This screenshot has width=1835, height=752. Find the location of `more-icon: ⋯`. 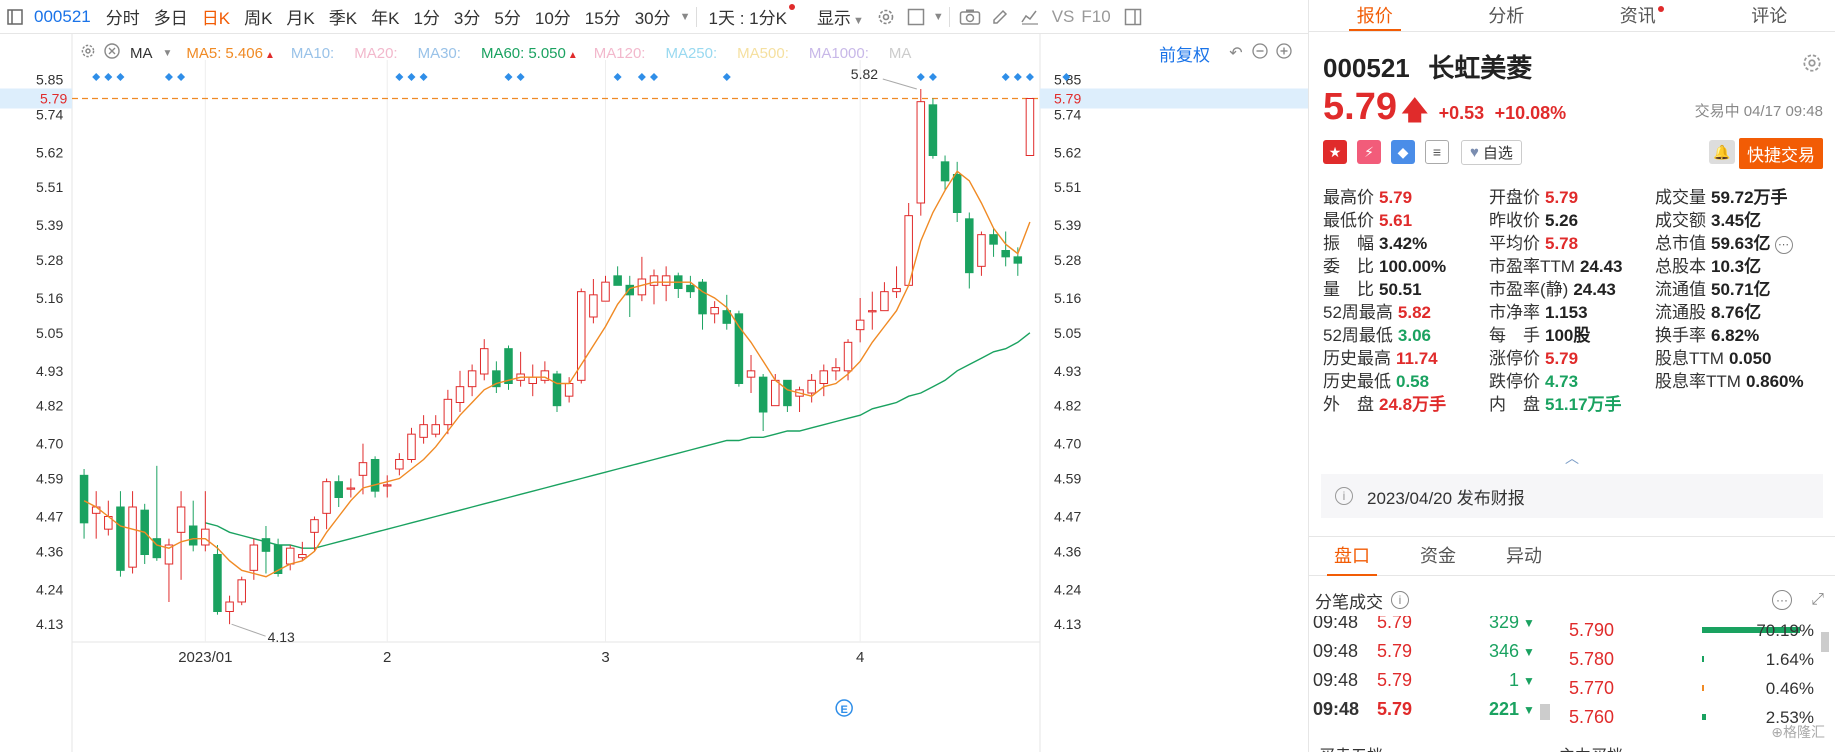

more-icon: ⋯ is located at coordinates (1783, 244).